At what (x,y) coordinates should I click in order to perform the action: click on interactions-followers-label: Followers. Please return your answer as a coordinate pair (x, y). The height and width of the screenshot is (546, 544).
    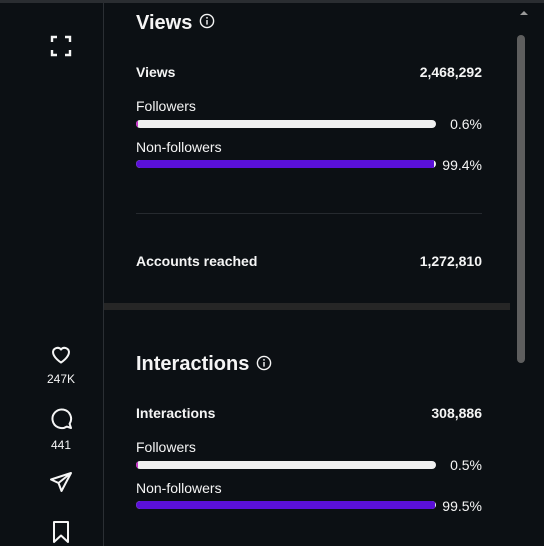
    Looking at the image, I should click on (166, 447).